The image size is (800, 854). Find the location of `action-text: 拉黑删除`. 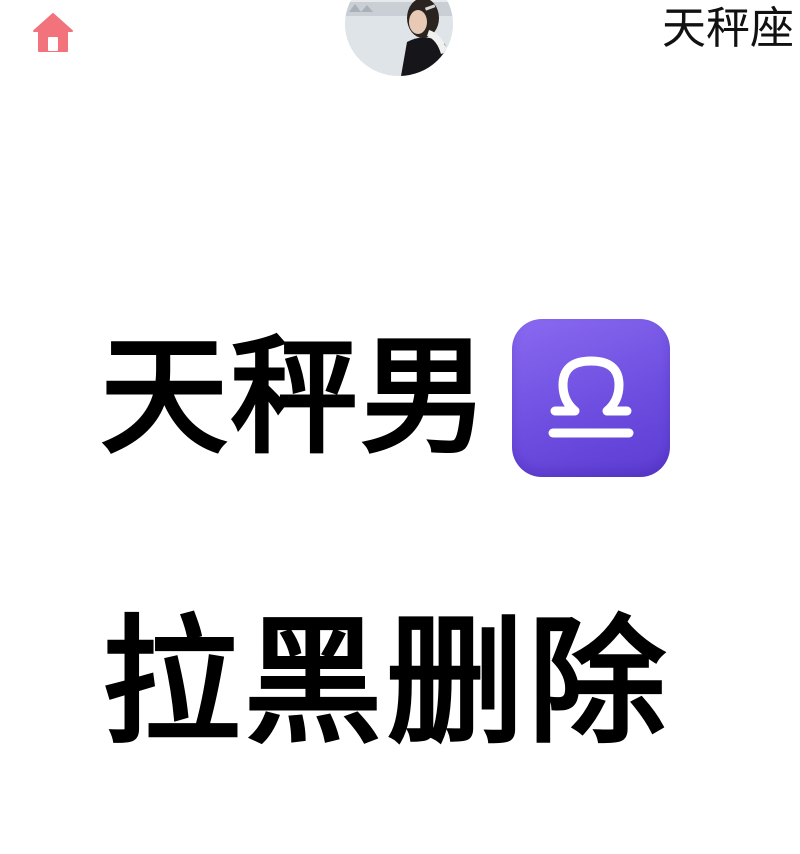

action-text: 拉黑删除 is located at coordinates (386, 682).